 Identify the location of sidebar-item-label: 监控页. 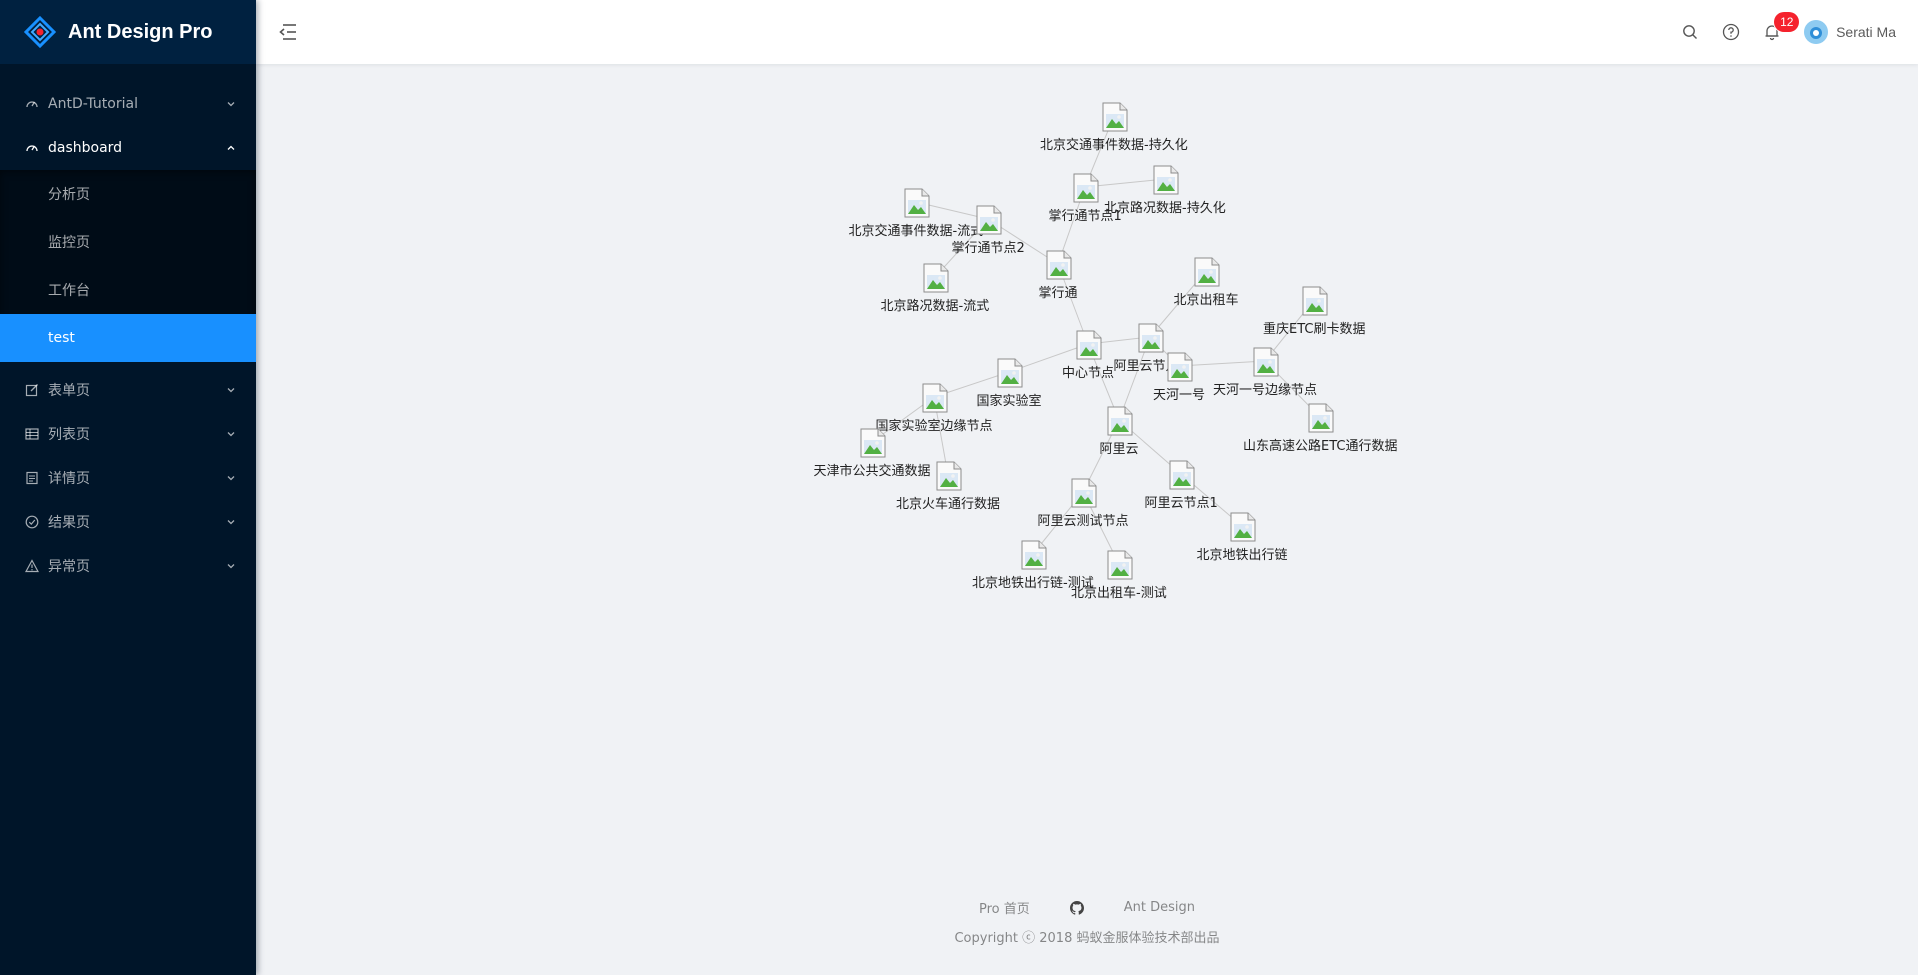
(69, 243).